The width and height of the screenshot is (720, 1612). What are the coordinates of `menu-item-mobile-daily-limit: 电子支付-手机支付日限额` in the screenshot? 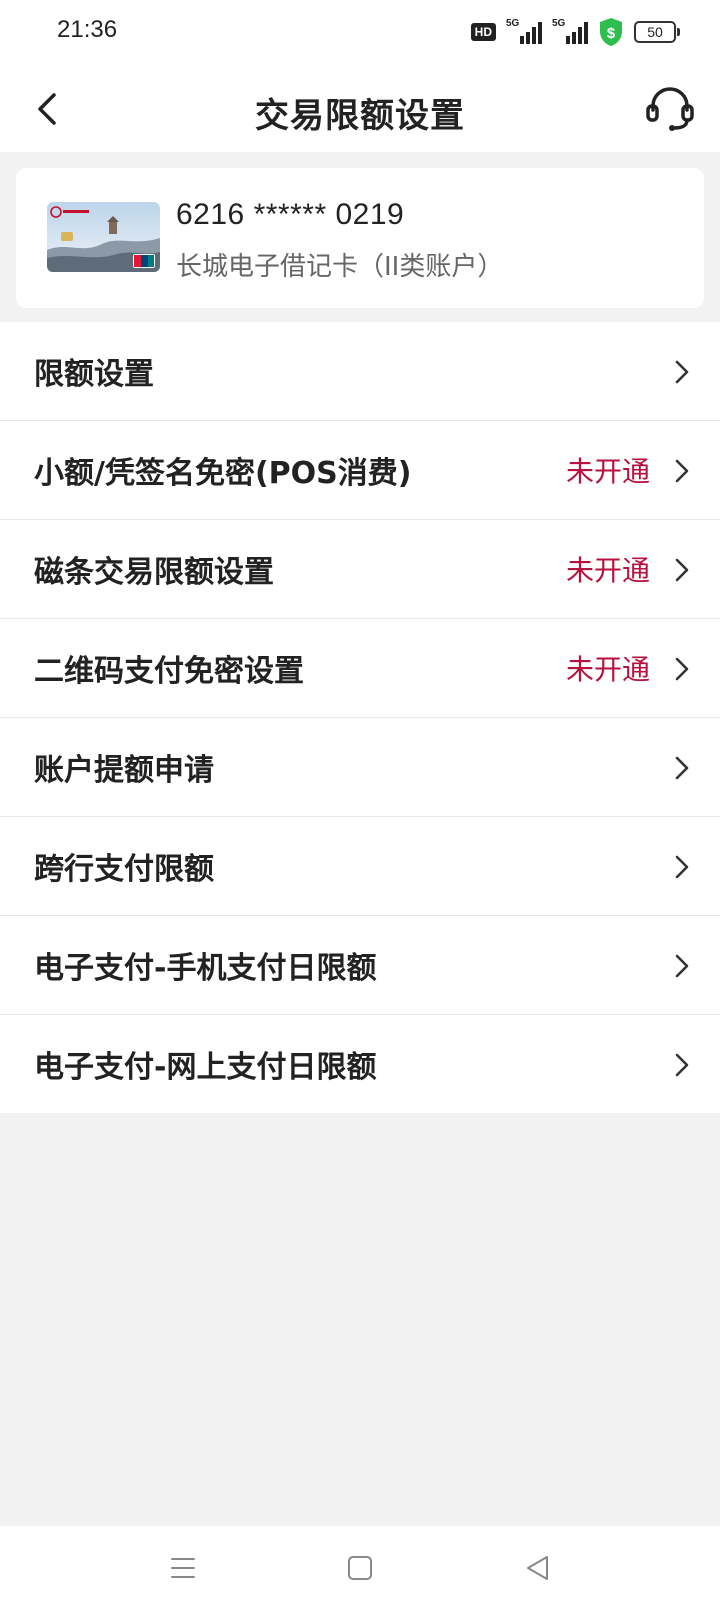 It's located at (360, 965).